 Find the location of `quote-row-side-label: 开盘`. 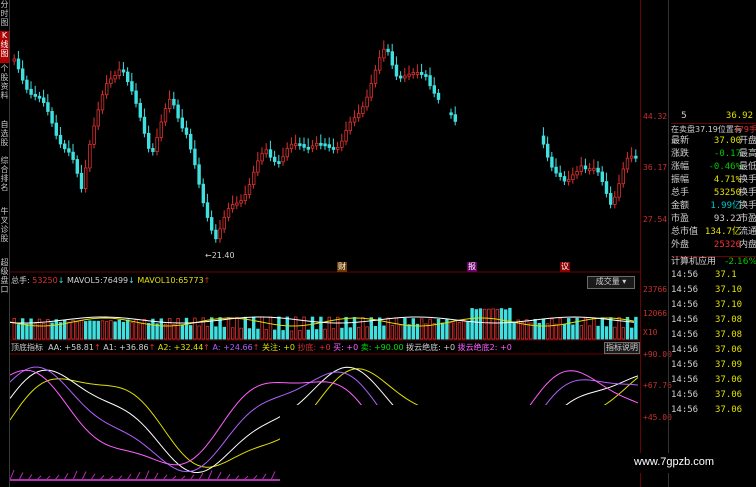

quote-row-side-label: 开盘 is located at coordinates (747, 141).